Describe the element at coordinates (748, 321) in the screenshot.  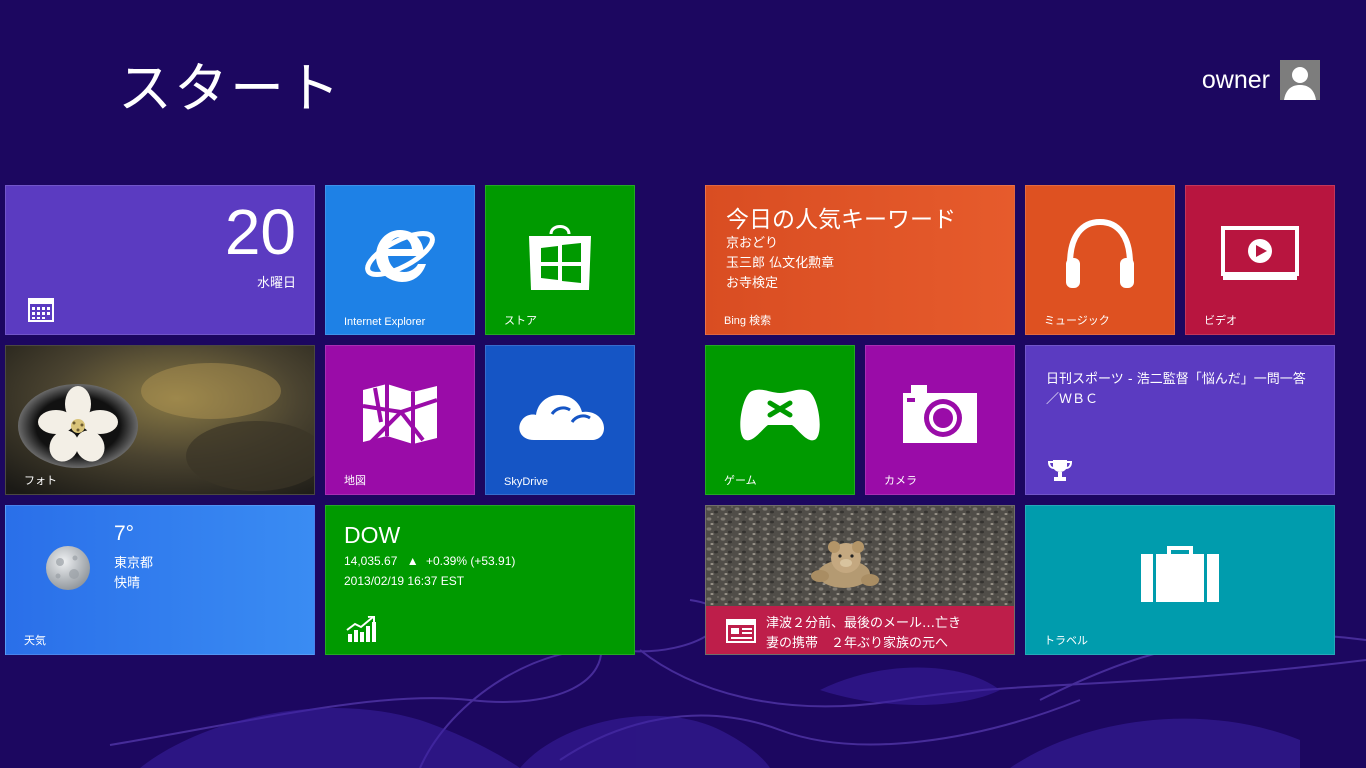
I see `tile-label: Bing 検索` at that location.